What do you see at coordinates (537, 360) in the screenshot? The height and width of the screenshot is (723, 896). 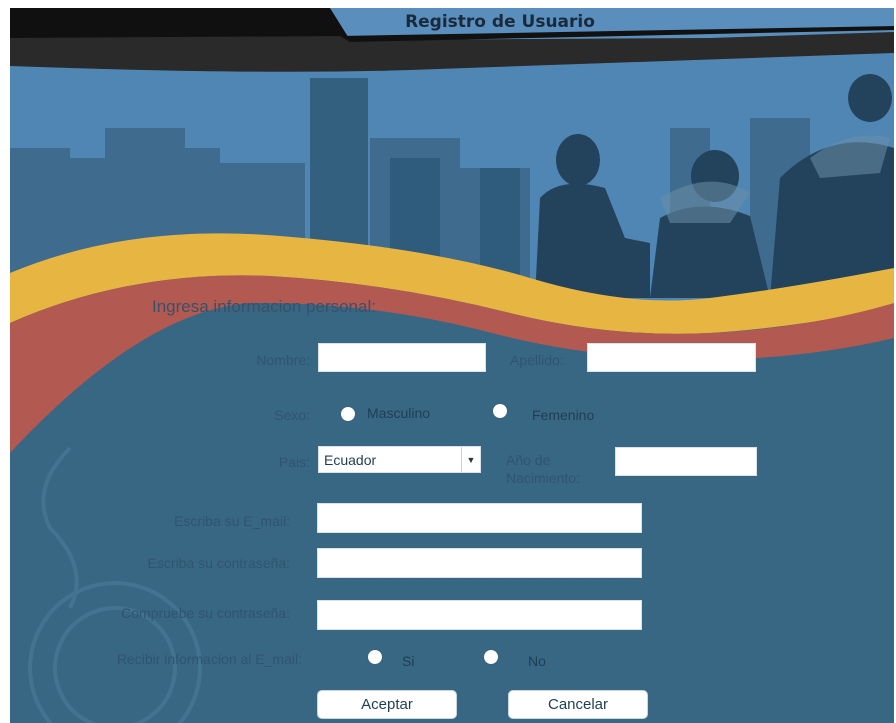 I see `apellido-label: Apellido:` at bounding box center [537, 360].